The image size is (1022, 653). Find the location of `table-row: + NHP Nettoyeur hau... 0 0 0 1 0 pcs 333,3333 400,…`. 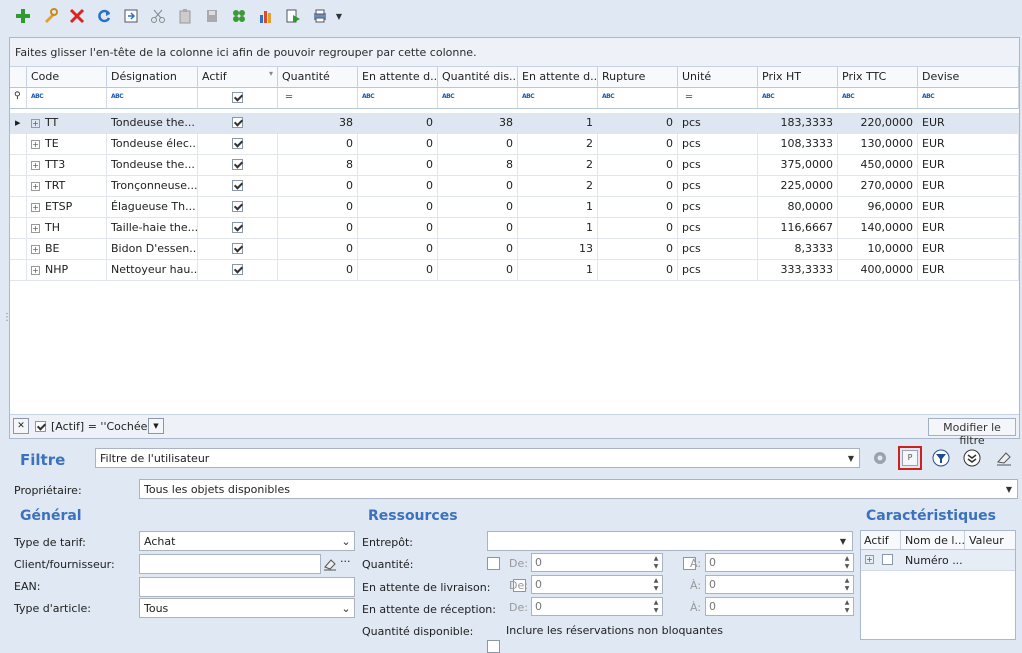

table-row: + NHP Nettoyeur hau... 0 0 0 1 0 pcs 333,3333 400,… is located at coordinates (514, 270).